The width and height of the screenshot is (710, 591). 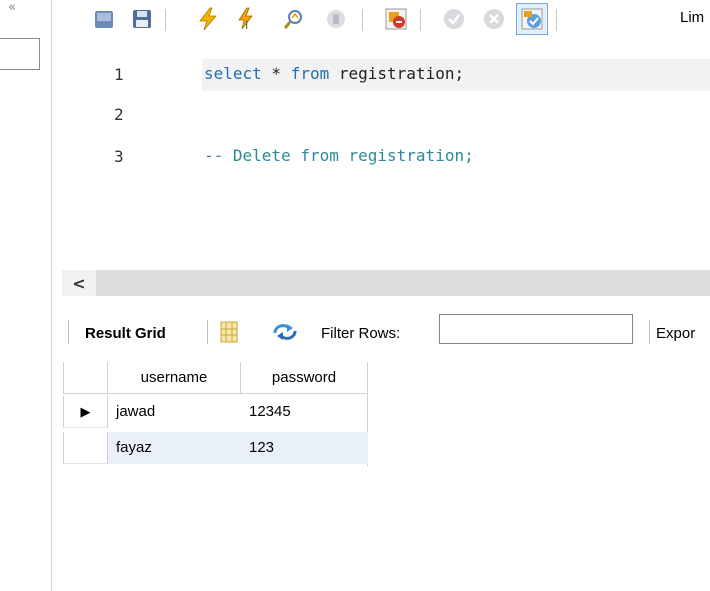 I want to click on limit-rows-label: Lim, so click(x=692, y=17).